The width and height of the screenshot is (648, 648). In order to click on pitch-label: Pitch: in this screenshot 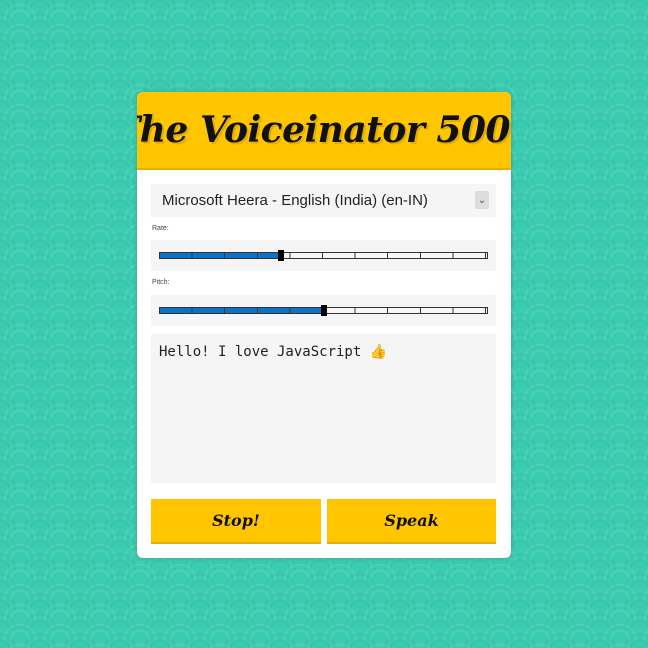, I will do `click(161, 282)`.